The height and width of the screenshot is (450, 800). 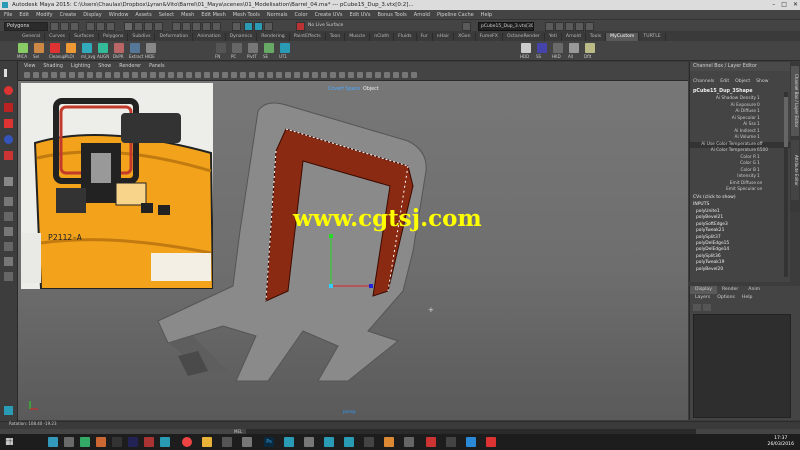 I want to click on tool-settings-icon, so click(x=579, y=26).